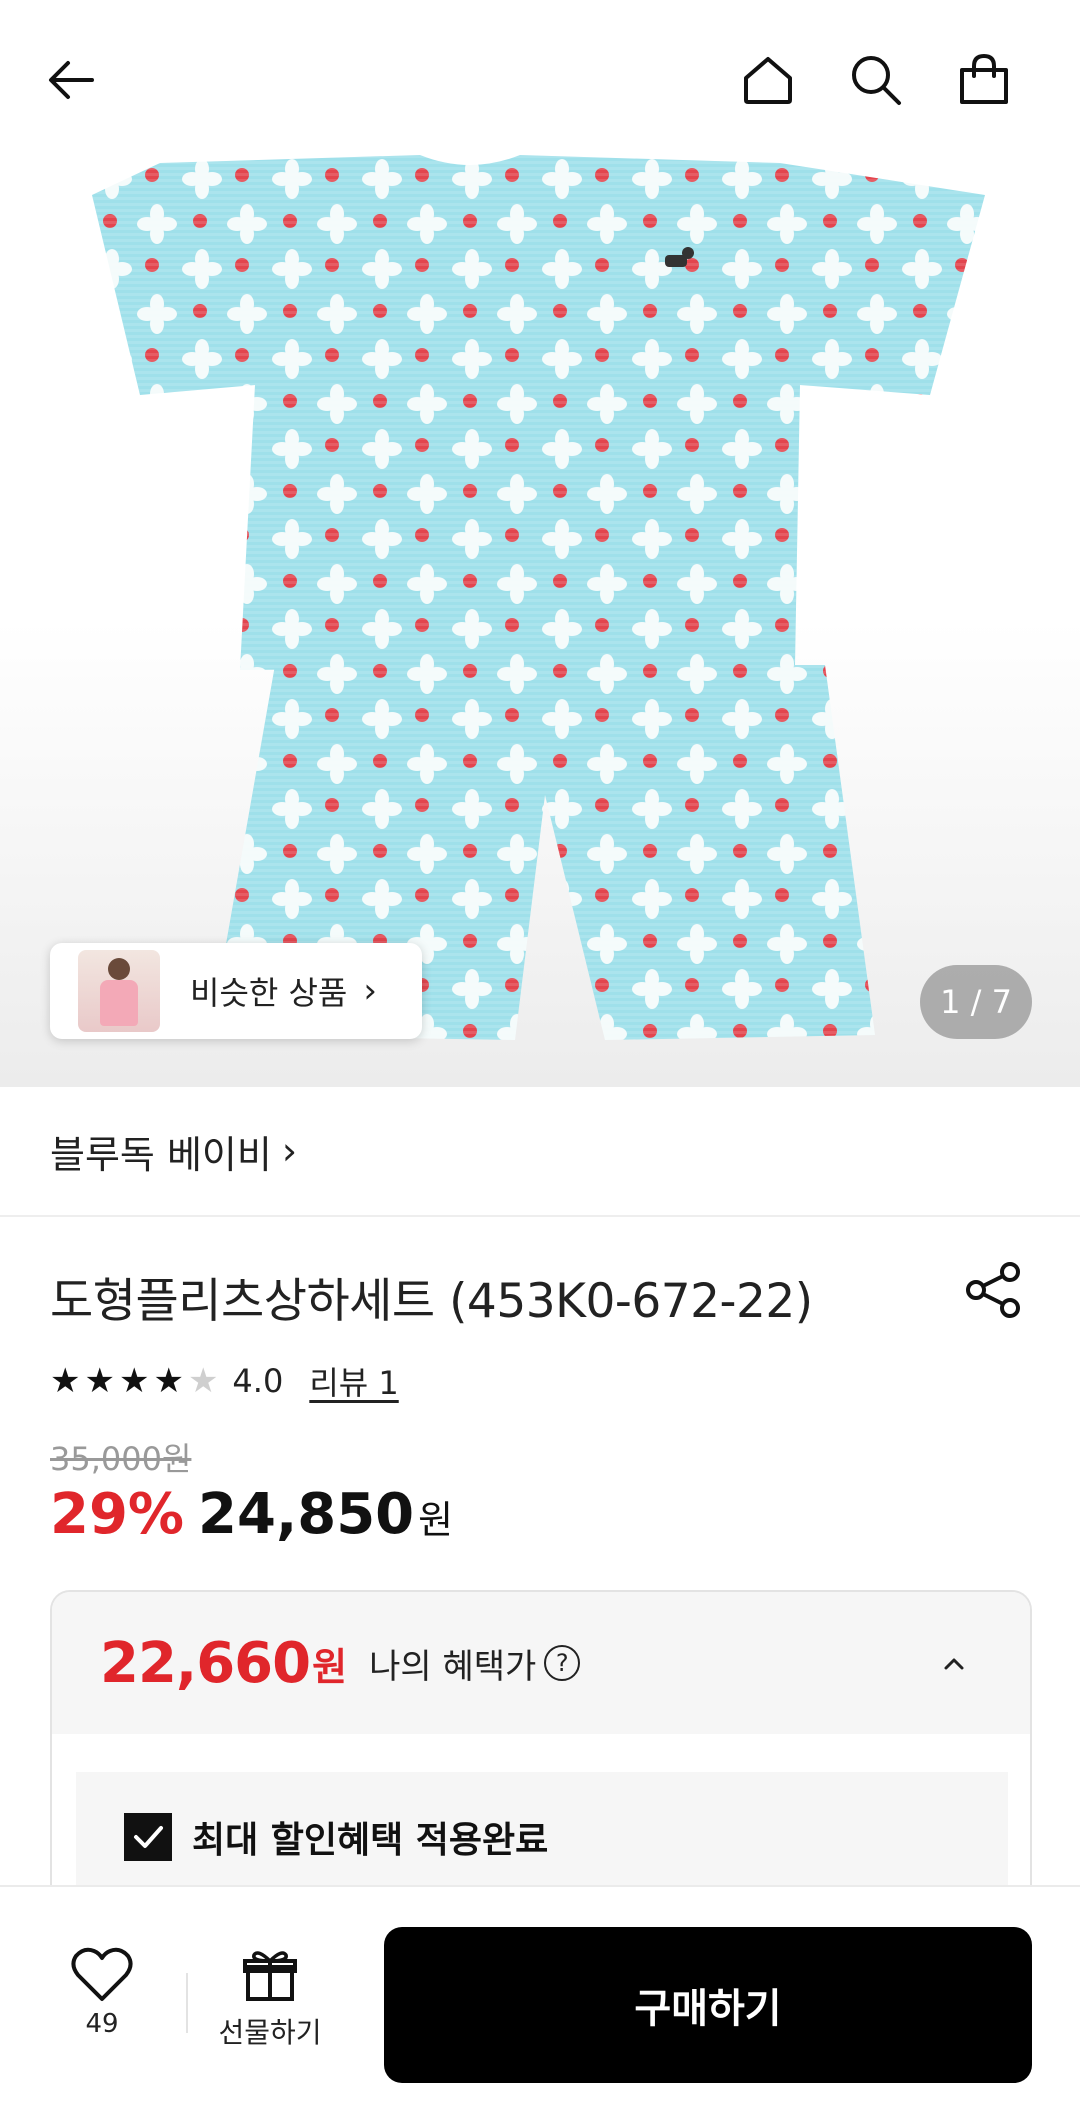 The height and width of the screenshot is (2117, 1080). Describe the element at coordinates (119, 991) in the screenshot. I see `similar-product-thumbnail` at that location.